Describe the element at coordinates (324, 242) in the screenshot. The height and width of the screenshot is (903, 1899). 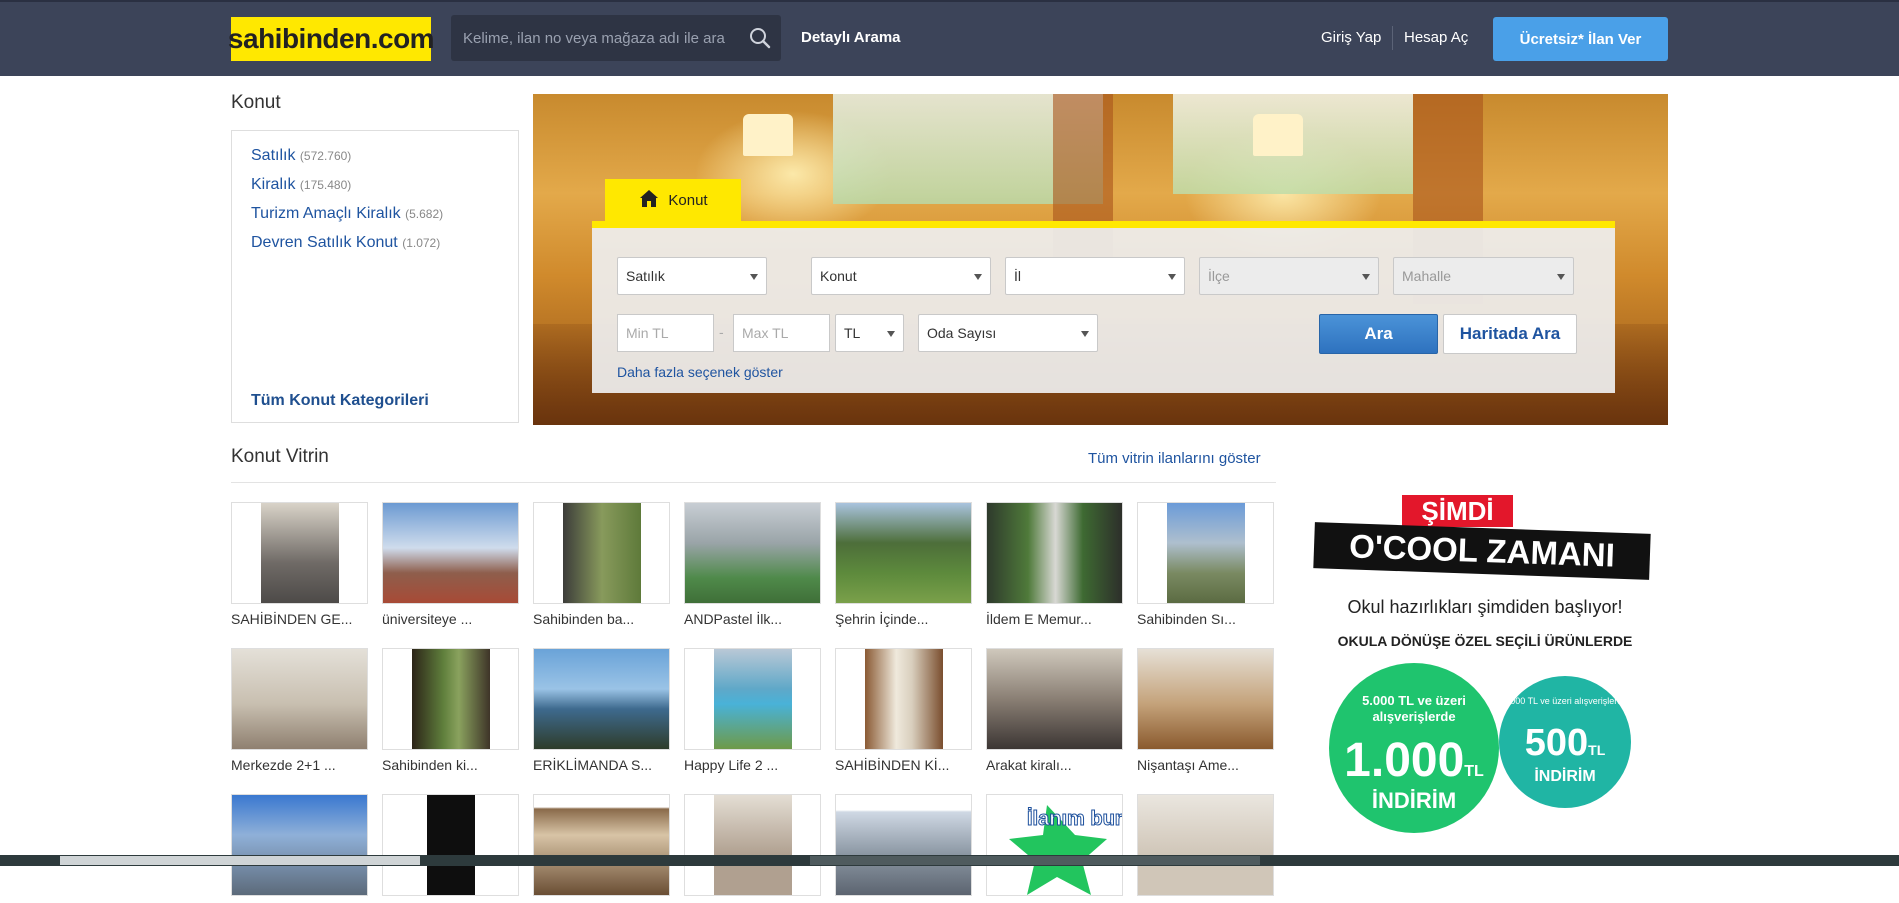
I see `category-label: Devren Satılık Konut` at that location.